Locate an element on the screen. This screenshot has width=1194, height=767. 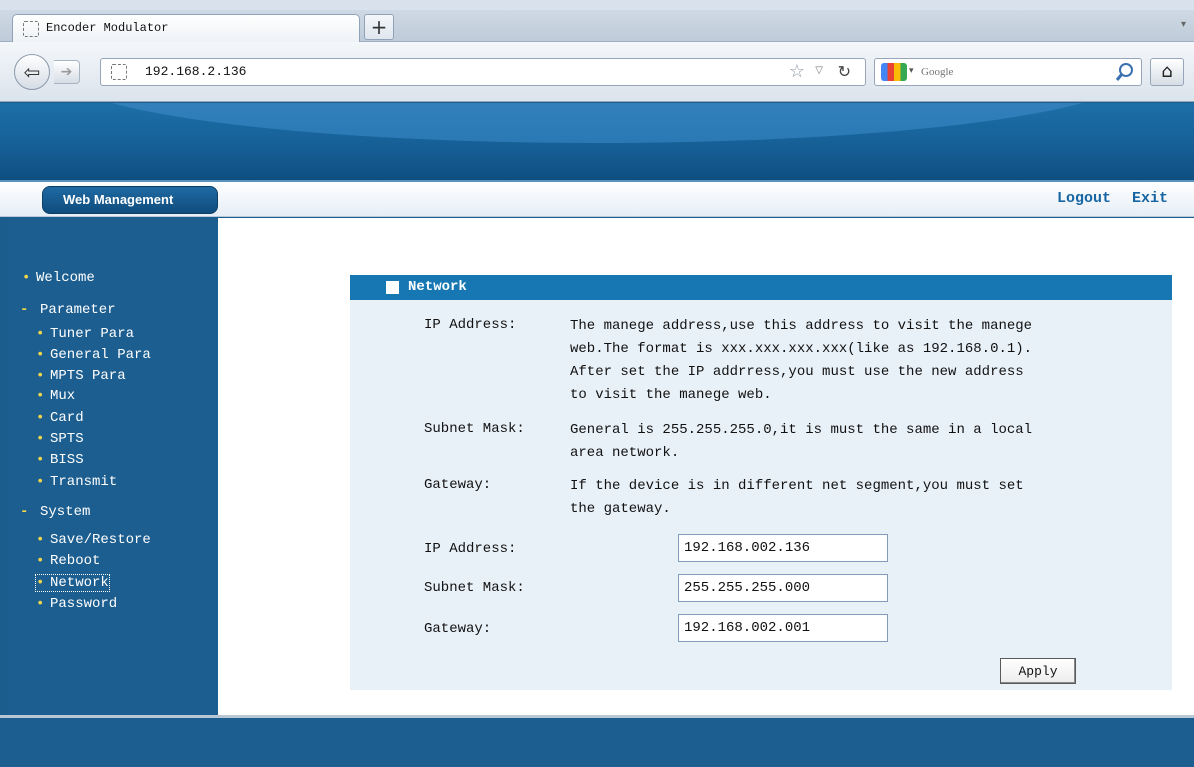
gateway-description-label: Gateway: is located at coordinates (458, 485).